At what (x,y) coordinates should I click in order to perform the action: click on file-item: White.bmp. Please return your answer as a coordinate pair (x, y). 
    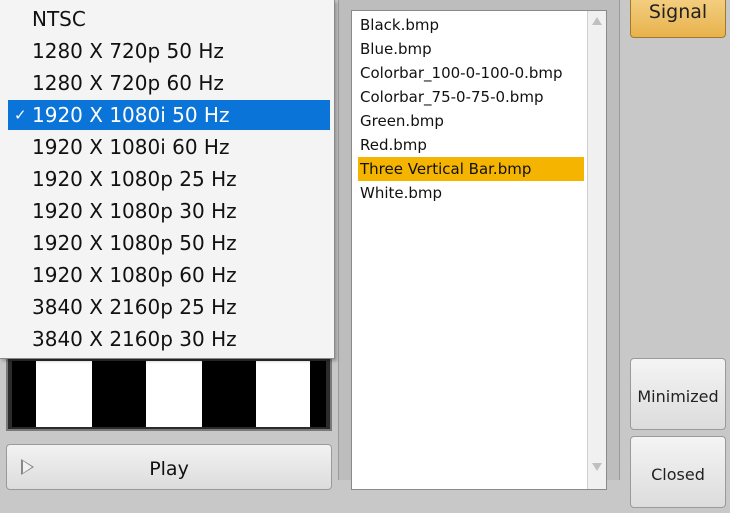
    Looking at the image, I should click on (471, 193).